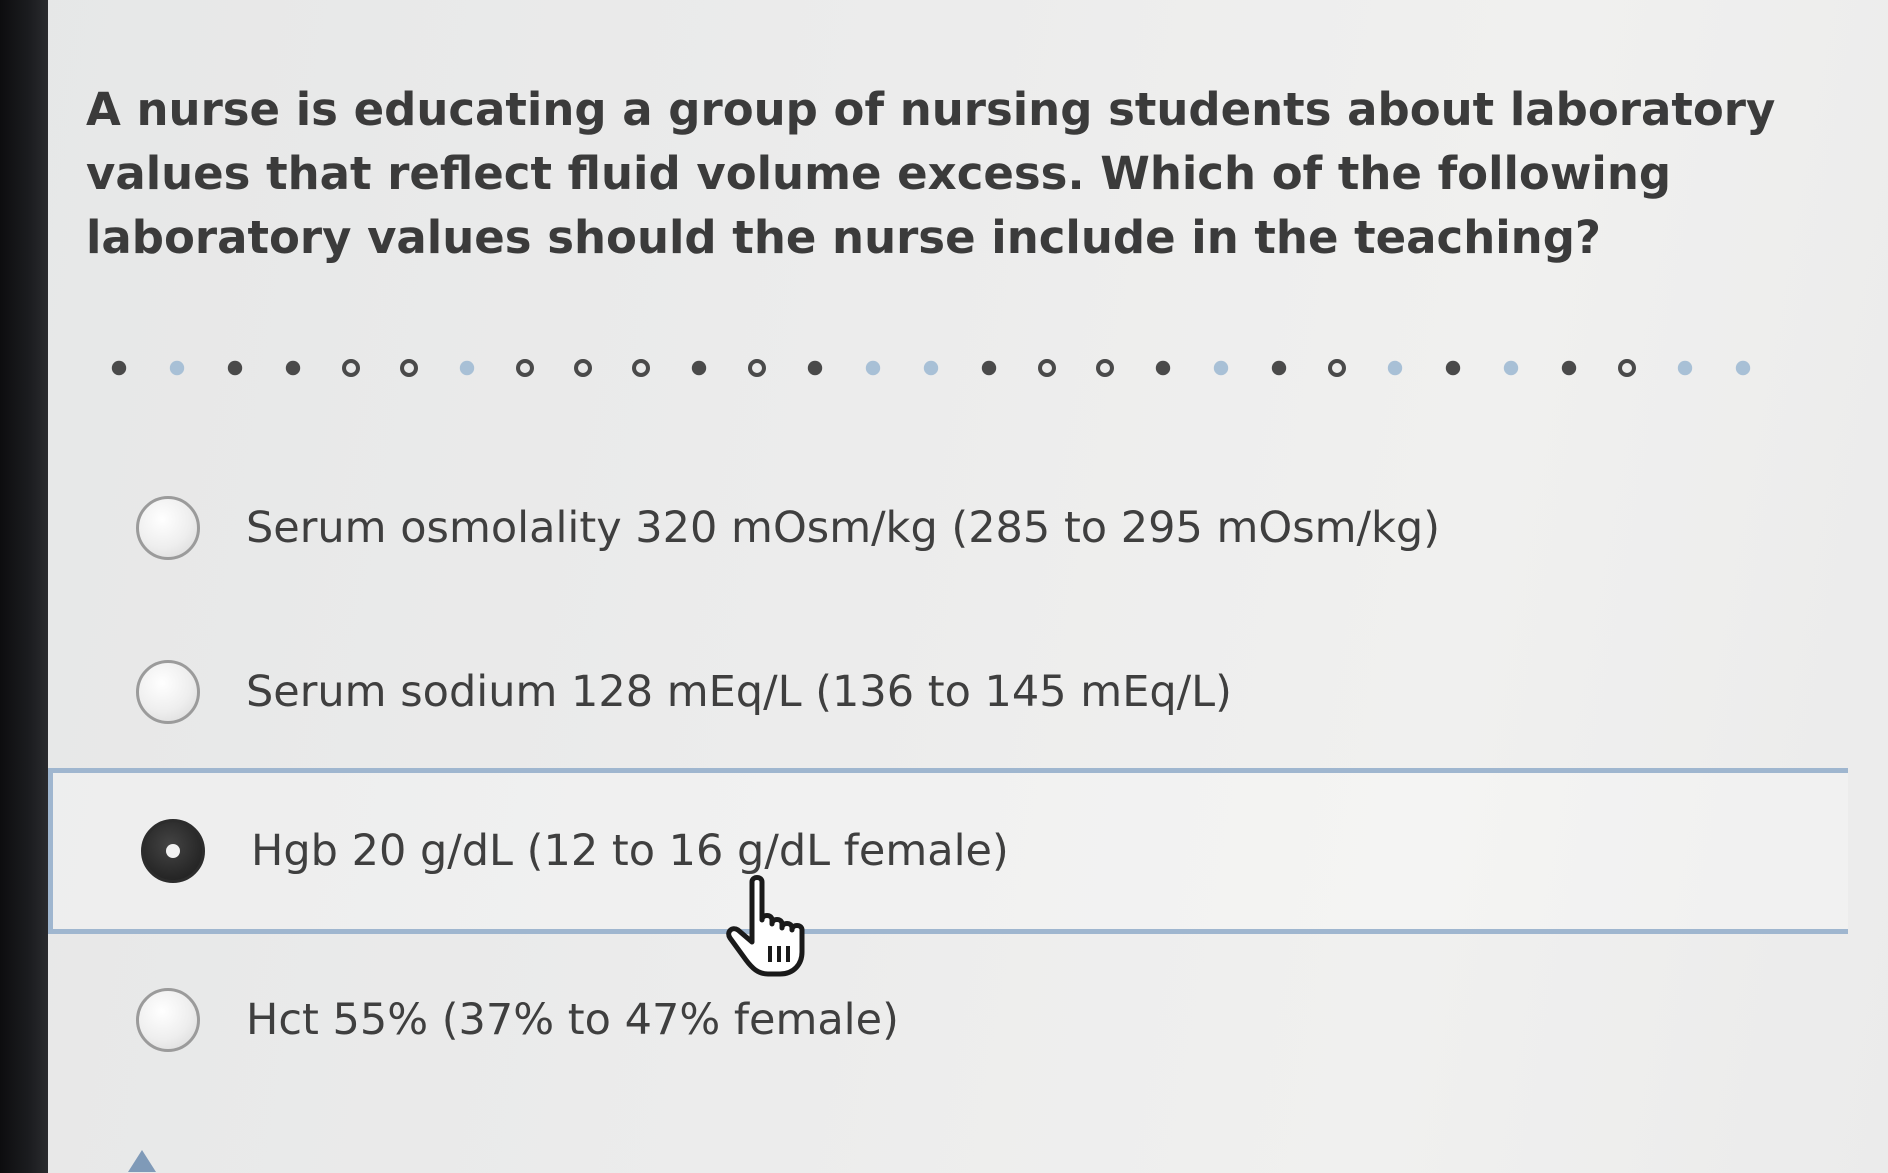 This screenshot has height=1173, width=1888. I want to click on monitor-bezel, so click(24, 586).